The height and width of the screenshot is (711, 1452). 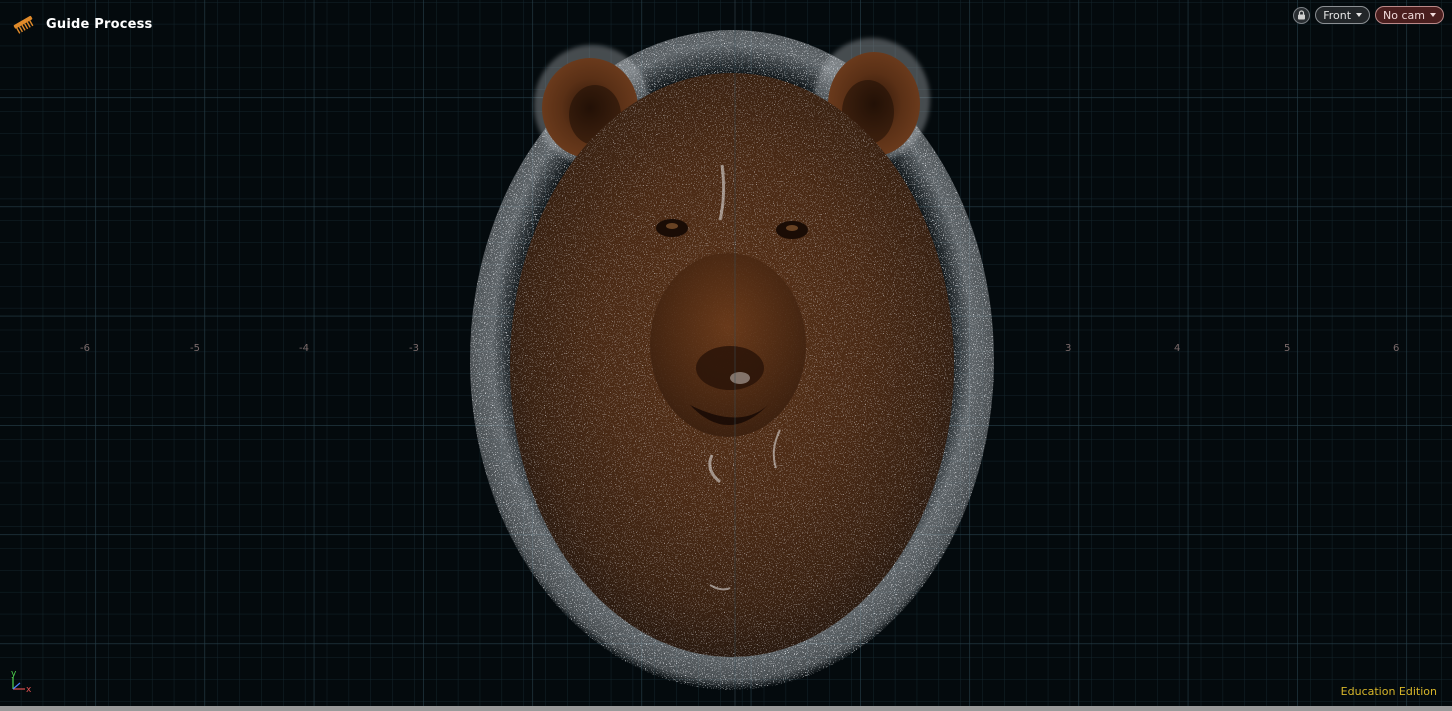 I want to click on view-dropdown-label: Front, so click(x=1337, y=15).